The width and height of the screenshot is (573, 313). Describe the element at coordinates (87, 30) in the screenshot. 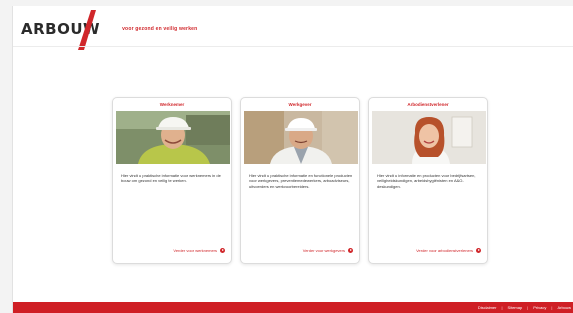

I see `logo-mark-icon` at that location.